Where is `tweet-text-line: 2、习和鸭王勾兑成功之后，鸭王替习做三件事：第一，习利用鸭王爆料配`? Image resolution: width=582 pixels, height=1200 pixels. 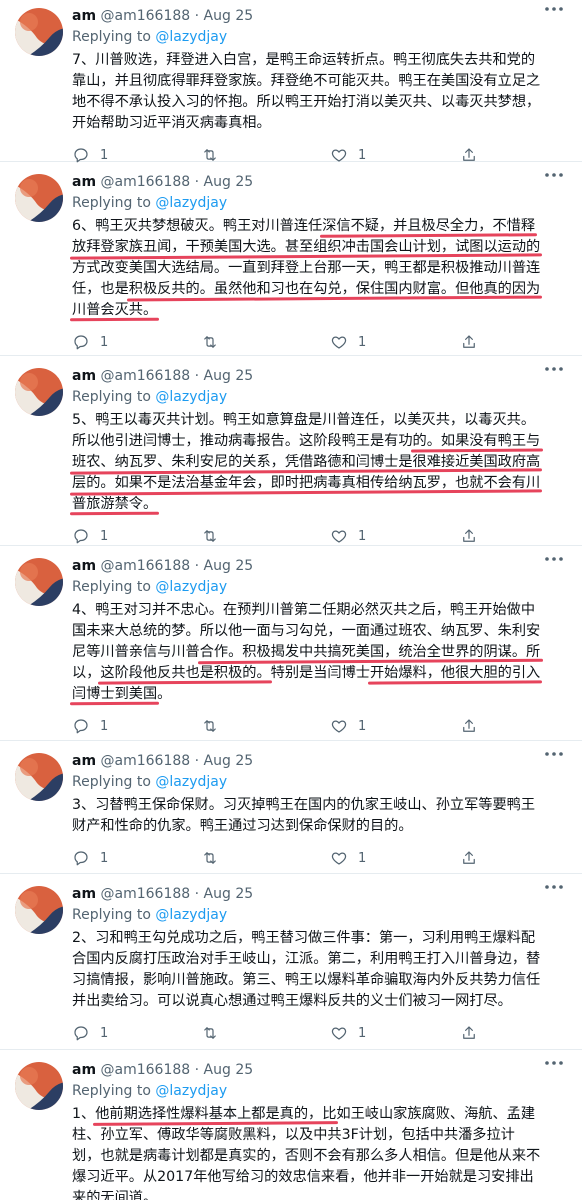 tweet-text-line: 2、习和鸭王勾兑成功之后，鸭王替习做三件事：第一，习利用鸭王爆料配 is located at coordinates (304, 938).